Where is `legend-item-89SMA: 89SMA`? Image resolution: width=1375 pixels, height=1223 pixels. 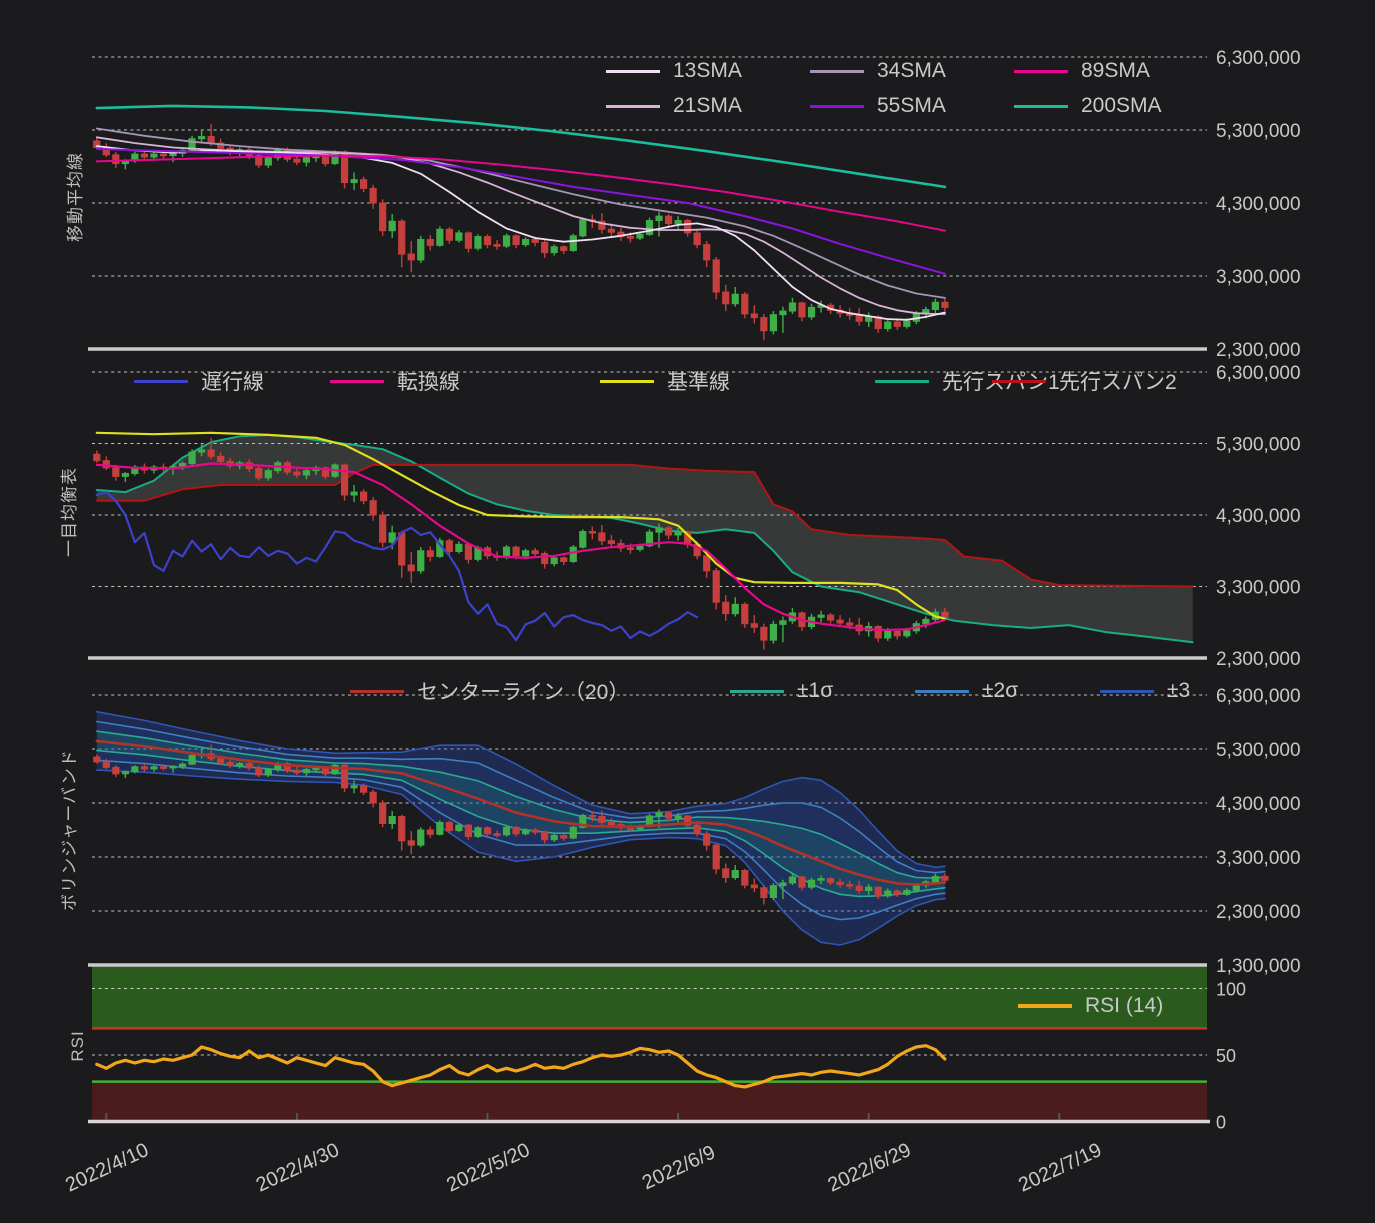 legend-item-89SMA: 89SMA is located at coordinates (1082, 71).